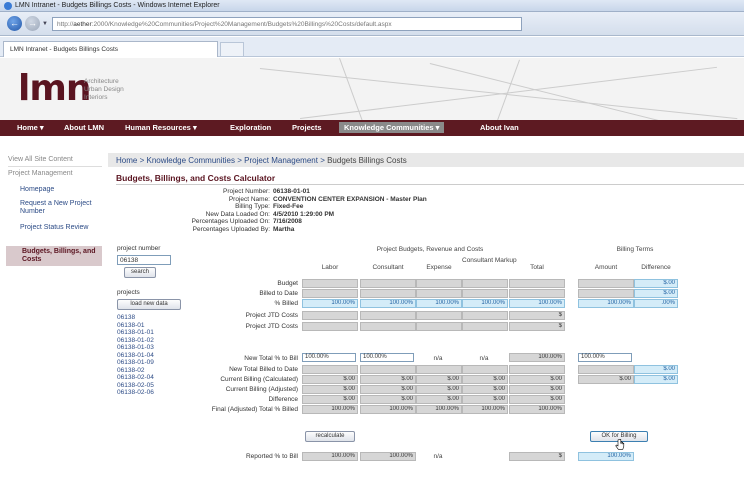 The height and width of the screenshot is (496, 744). What do you see at coordinates (14, 23) in the screenshot?
I see `back-arrow-icon: ←` at bounding box center [14, 23].